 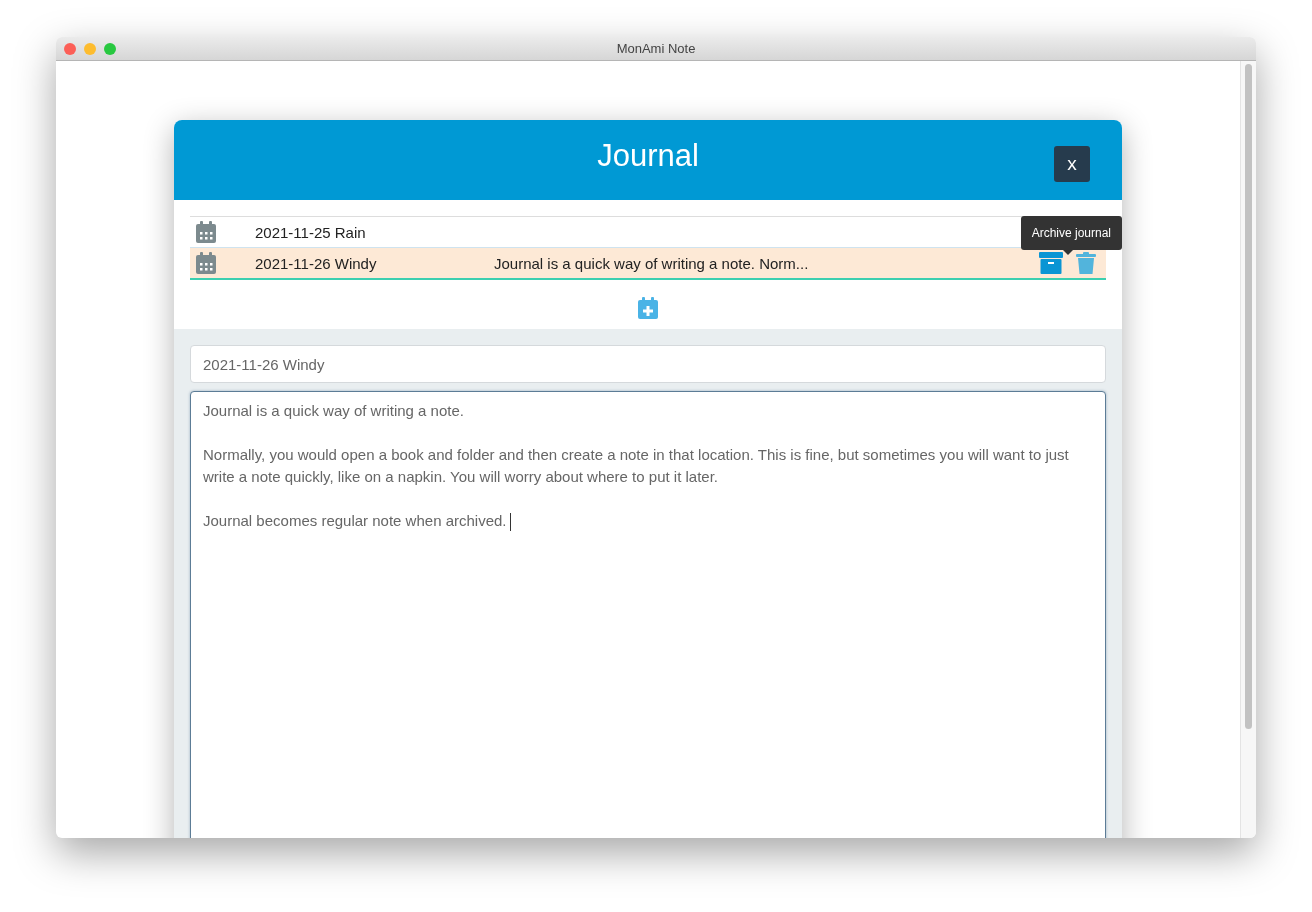 What do you see at coordinates (311, 232) in the screenshot?
I see `journal-title: 2021-11-25 Rain` at bounding box center [311, 232].